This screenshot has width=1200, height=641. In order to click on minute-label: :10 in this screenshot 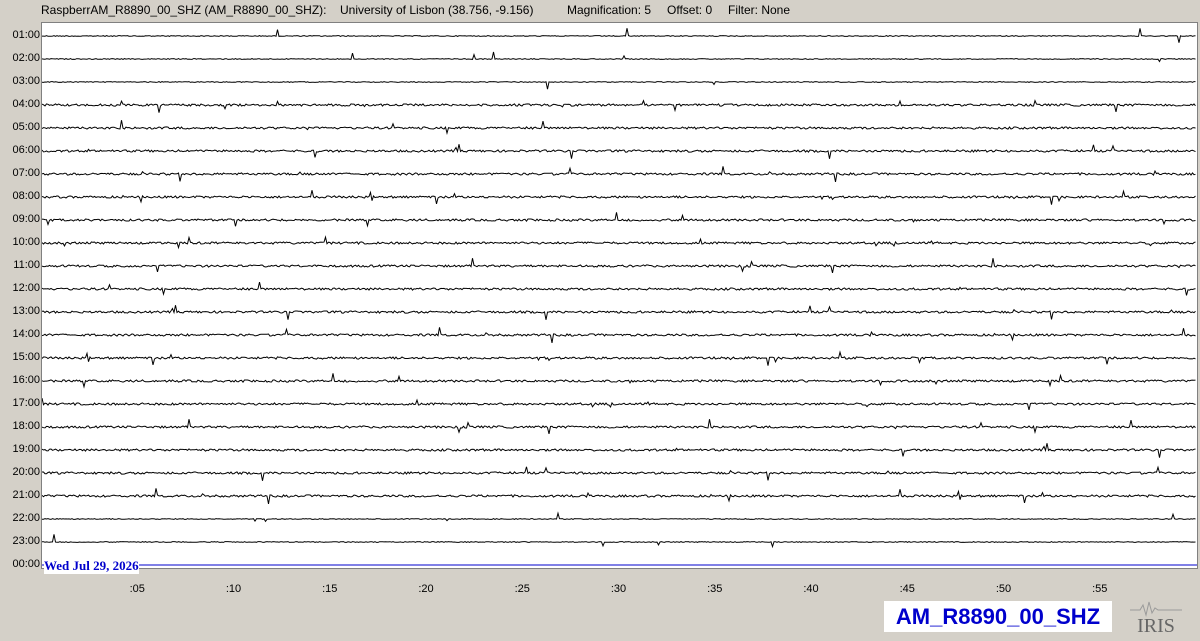, I will do `click(233, 589)`.